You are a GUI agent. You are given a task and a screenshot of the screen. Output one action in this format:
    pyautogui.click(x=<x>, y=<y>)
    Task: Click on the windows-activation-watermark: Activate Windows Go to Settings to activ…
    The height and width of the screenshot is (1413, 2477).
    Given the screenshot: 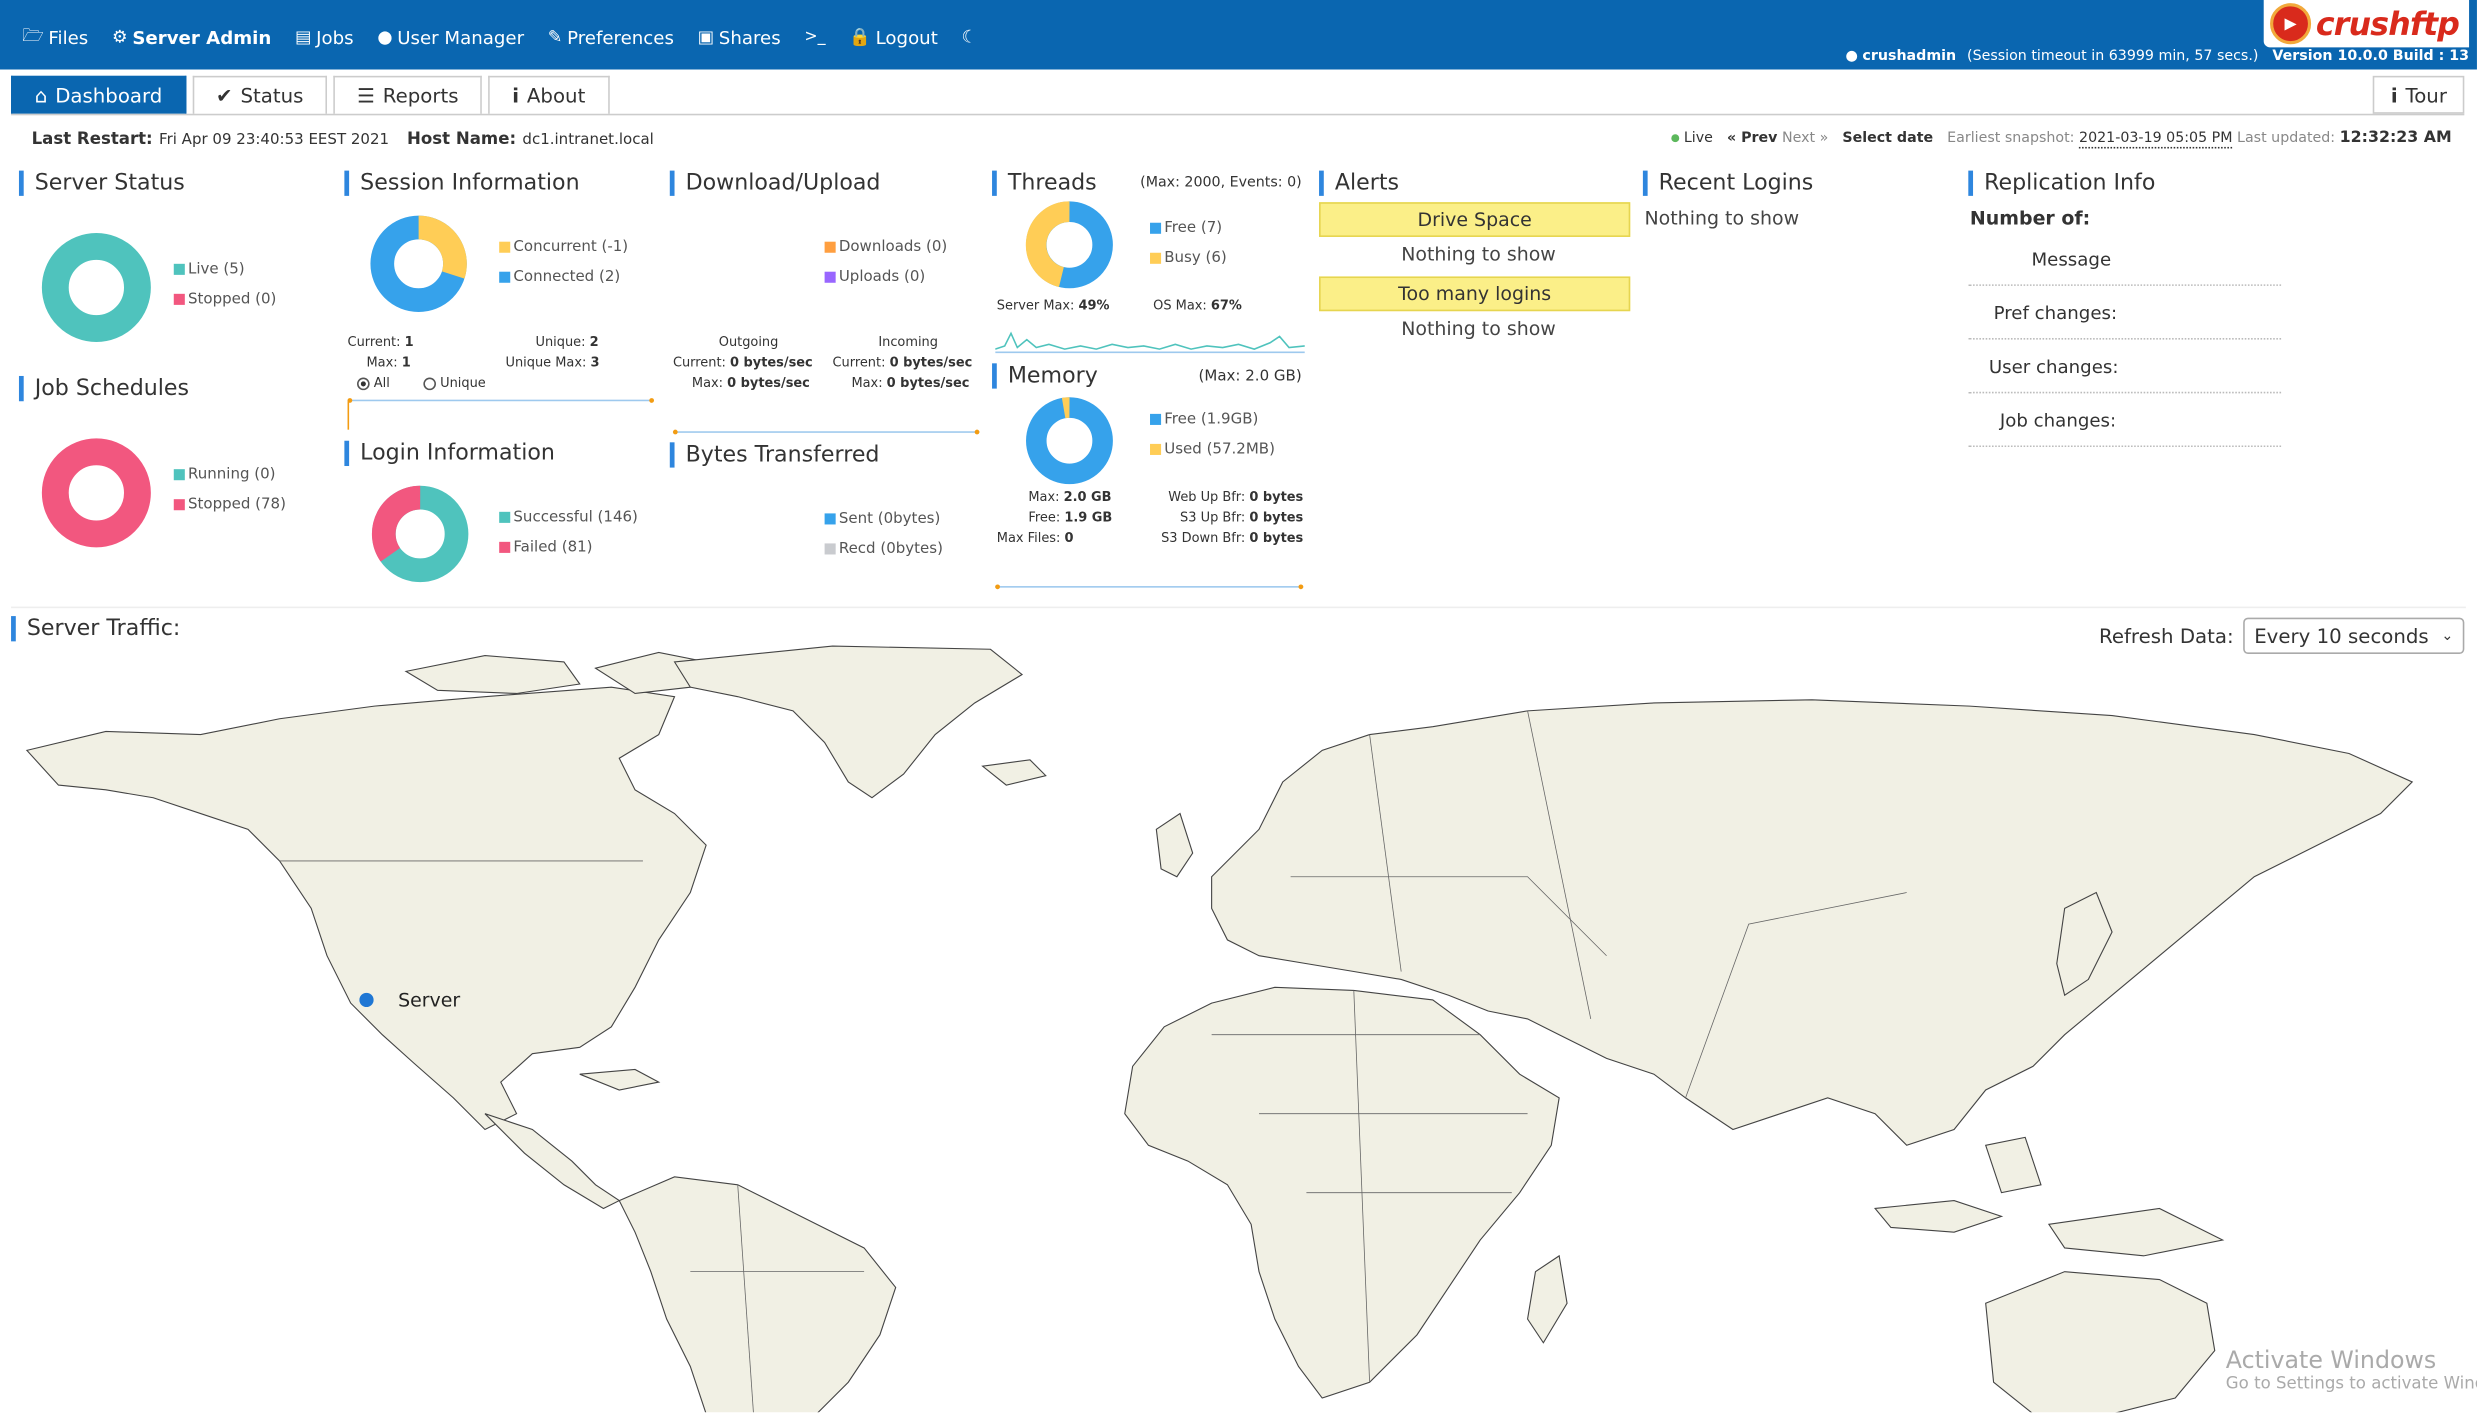 What is the action you would take?
    pyautogui.click(x=2351, y=1369)
    